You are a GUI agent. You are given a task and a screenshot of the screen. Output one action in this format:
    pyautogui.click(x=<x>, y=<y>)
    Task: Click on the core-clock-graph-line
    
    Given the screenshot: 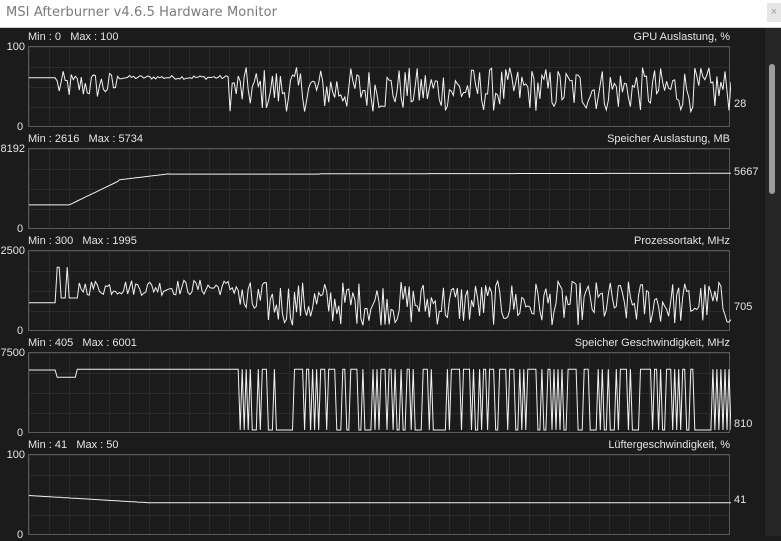 What is the action you would take?
    pyautogui.click(x=380, y=296)
    